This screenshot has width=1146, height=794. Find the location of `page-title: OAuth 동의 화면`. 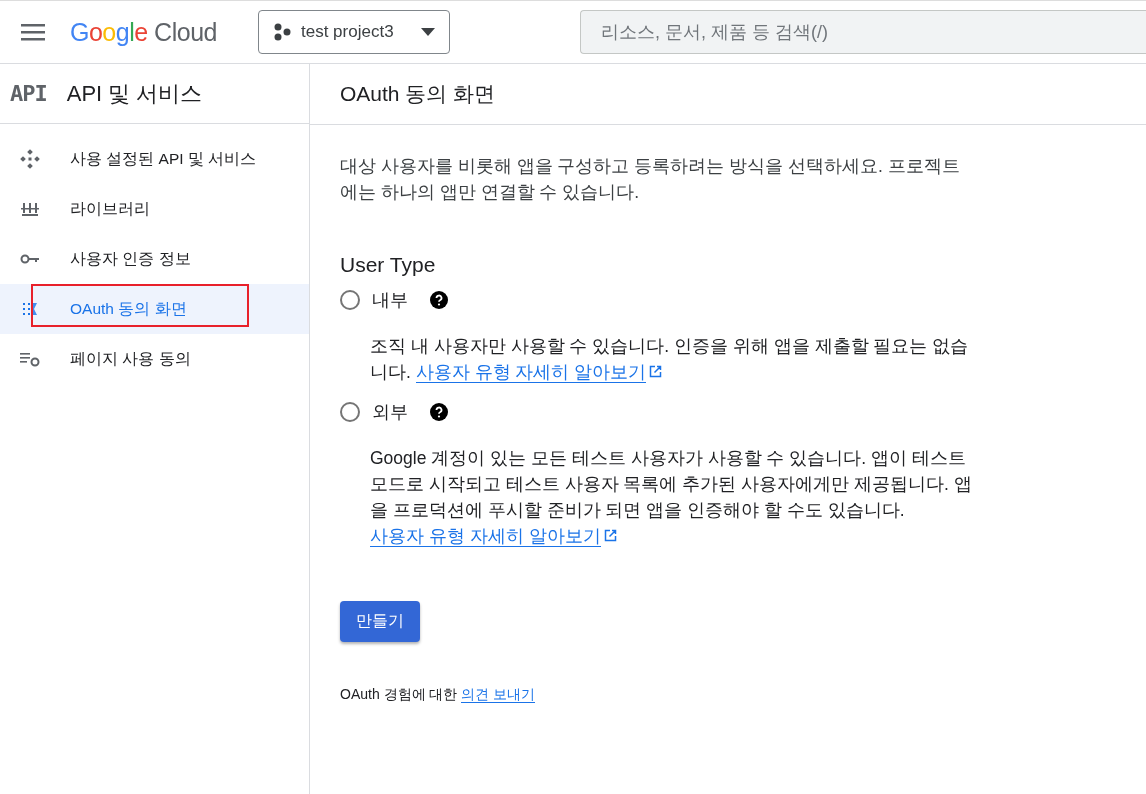

page-title: OAuth 동의 화면 is located at coordinates (418, 94).